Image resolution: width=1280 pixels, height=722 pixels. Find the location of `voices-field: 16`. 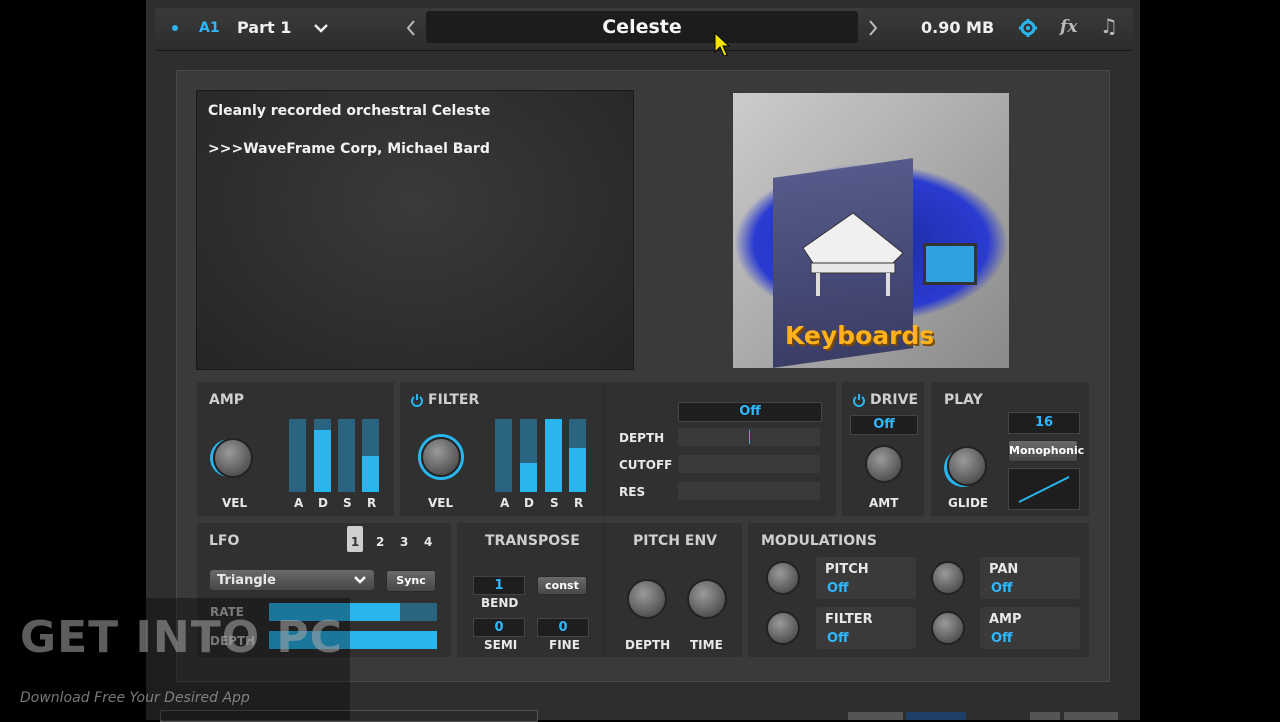

voices-field: 16 is located at coordinates (1044, 423).